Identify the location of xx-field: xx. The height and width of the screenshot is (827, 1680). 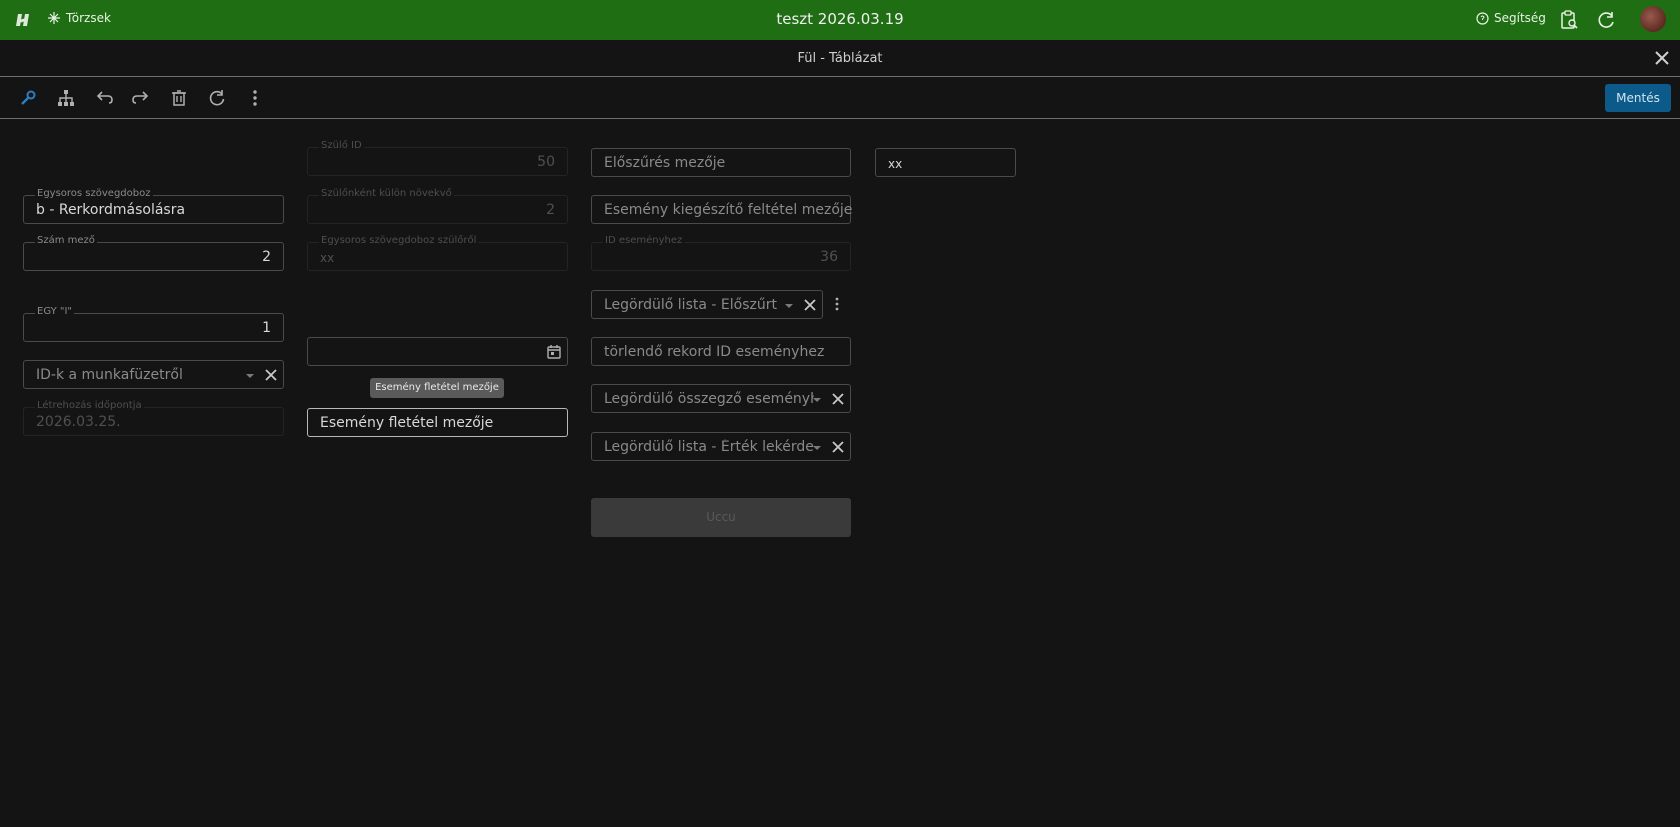
(945, 162).